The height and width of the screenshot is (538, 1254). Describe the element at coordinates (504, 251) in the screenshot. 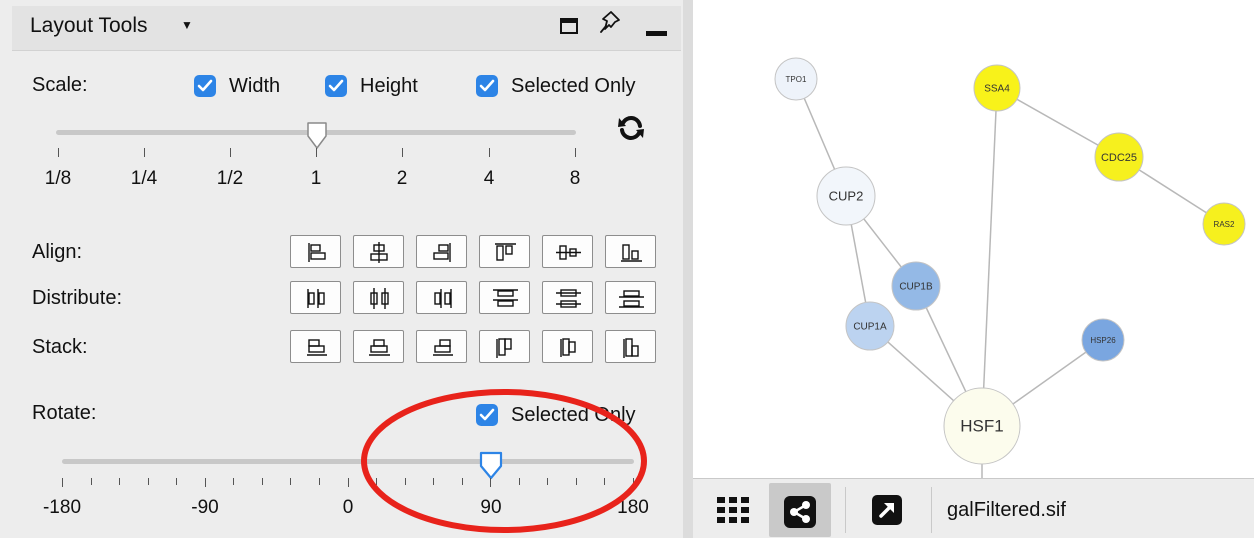

I see `align-top-button` at that location.